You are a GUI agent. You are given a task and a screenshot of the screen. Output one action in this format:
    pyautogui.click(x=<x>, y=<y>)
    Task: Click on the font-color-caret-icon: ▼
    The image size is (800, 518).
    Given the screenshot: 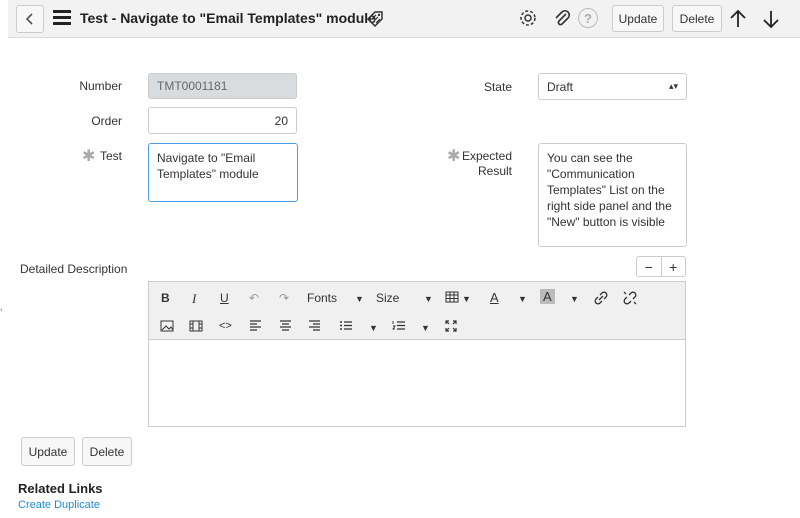 What is the action you would take?
    pyautogui.click(x=522, y=299)
    